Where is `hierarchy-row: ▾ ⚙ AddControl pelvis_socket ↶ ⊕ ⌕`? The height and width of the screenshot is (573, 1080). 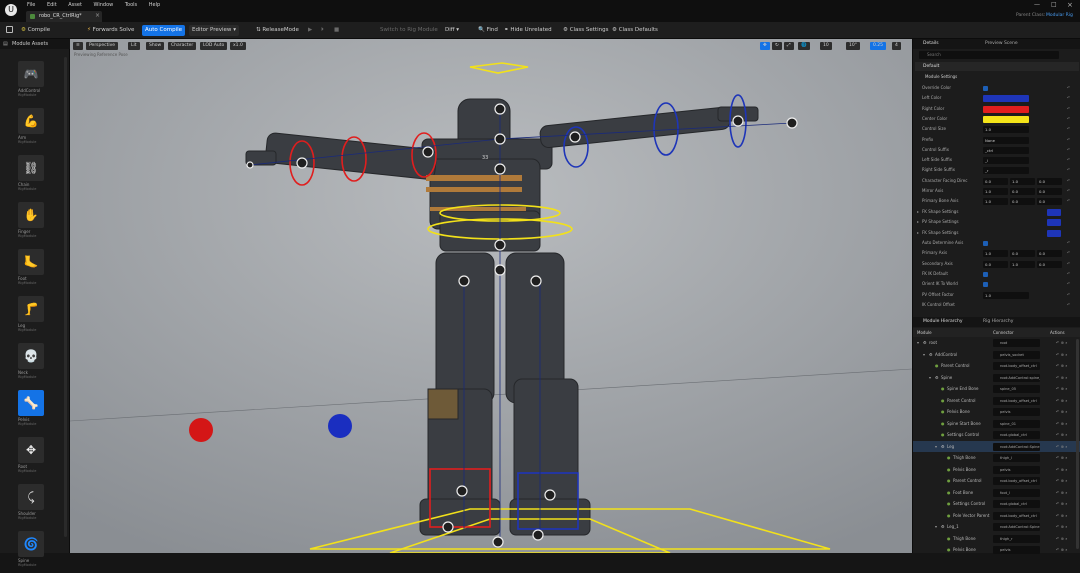 hierarchy-row: ▾ ⚙ AddControl pelvis_socket ↶ ⊕ ⌕ is located at coordinates (996, 355).